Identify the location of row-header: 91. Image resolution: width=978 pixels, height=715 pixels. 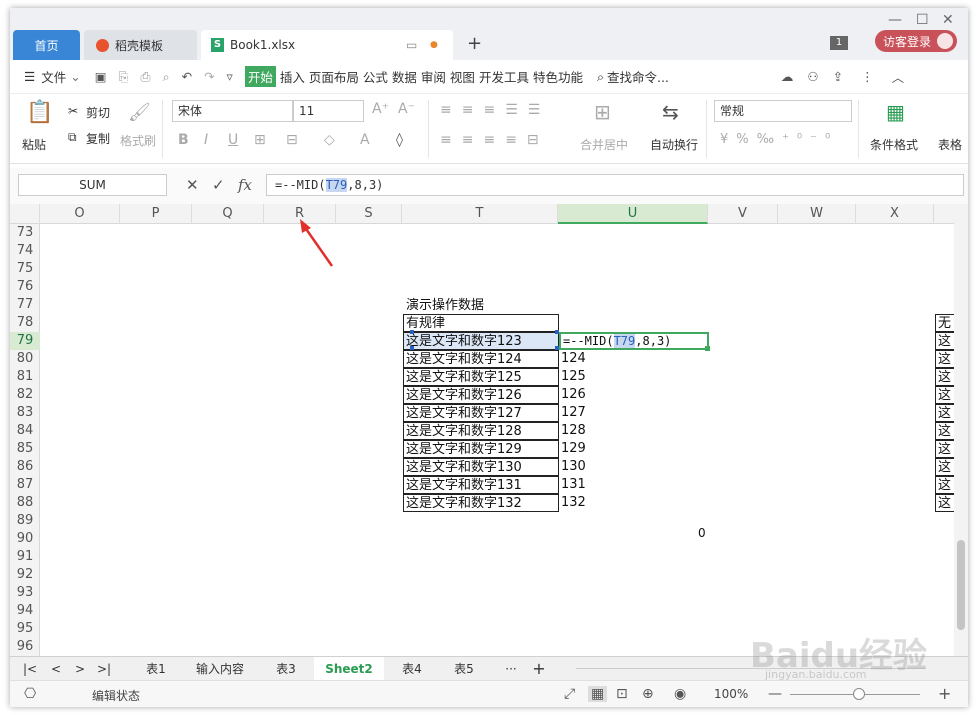
(25, 557).